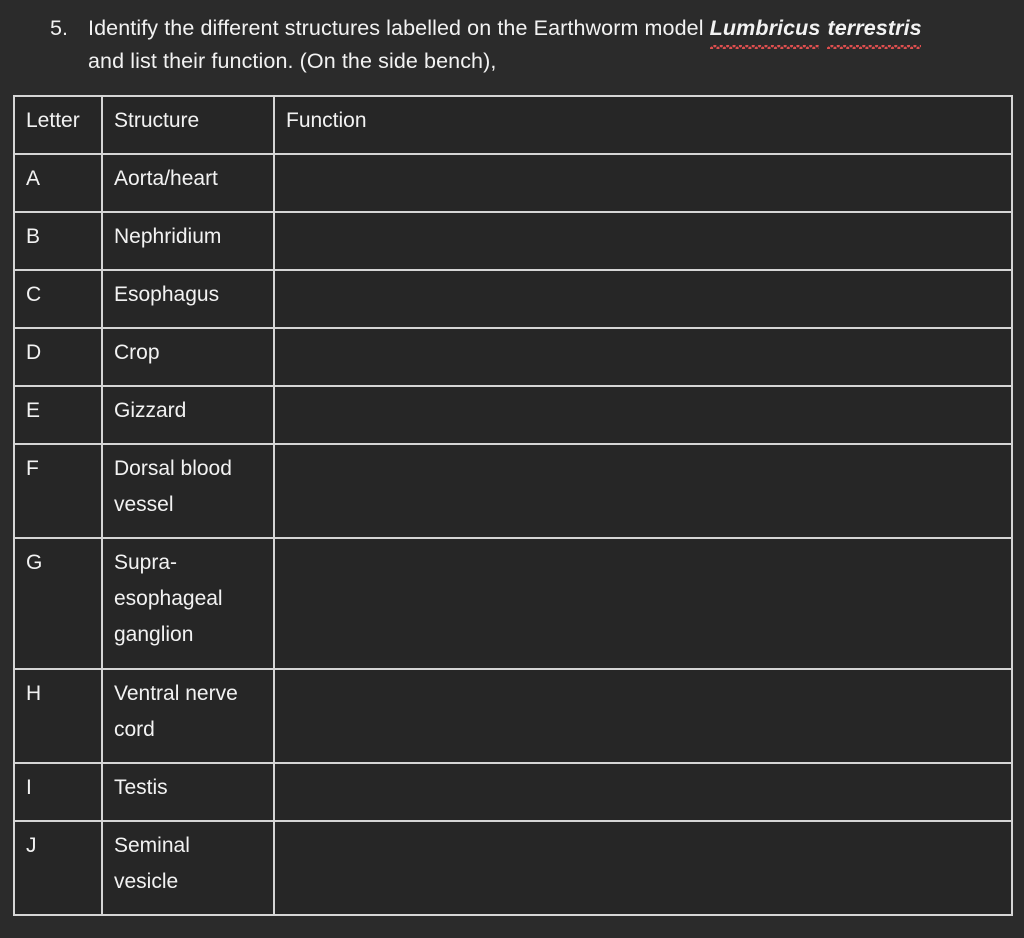 The height and width of the screenshot is (938, 1024). I want to click on structure-label: Ventral nerve cord, so click(176, 711).